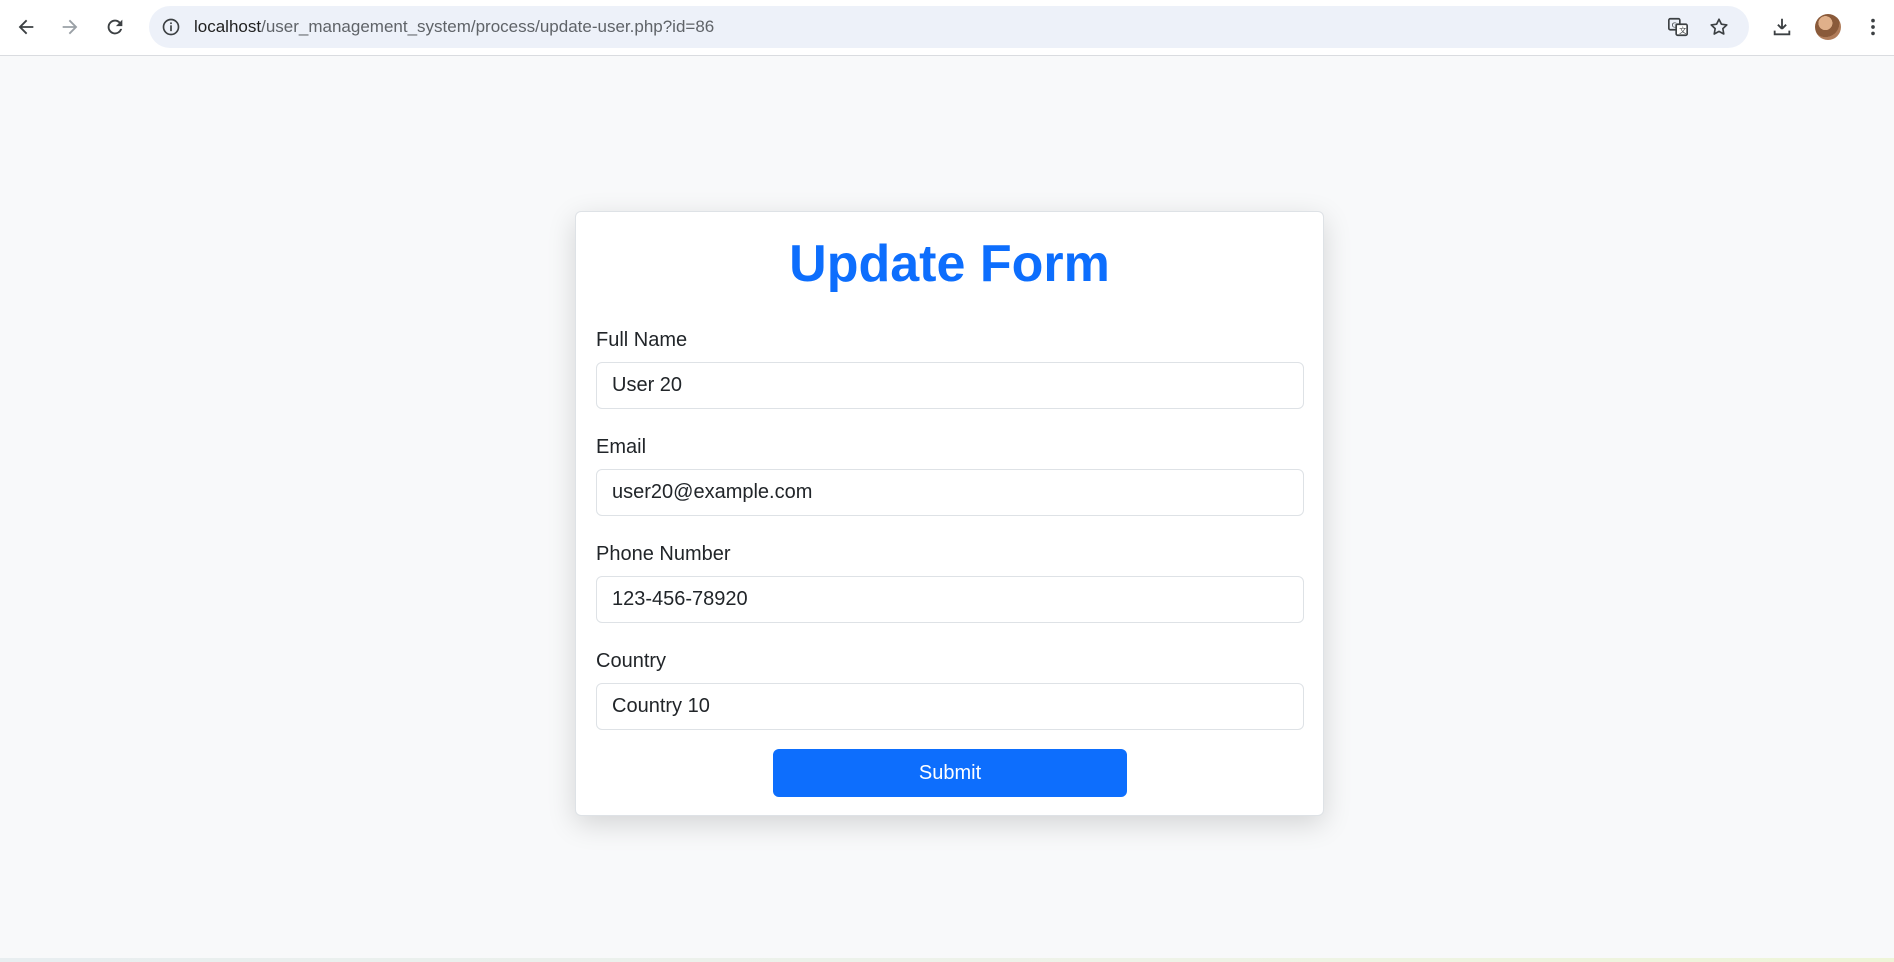 This screenshot has width=1894, height=962. I want to click on svg-text: 文, so click(1683, 30).